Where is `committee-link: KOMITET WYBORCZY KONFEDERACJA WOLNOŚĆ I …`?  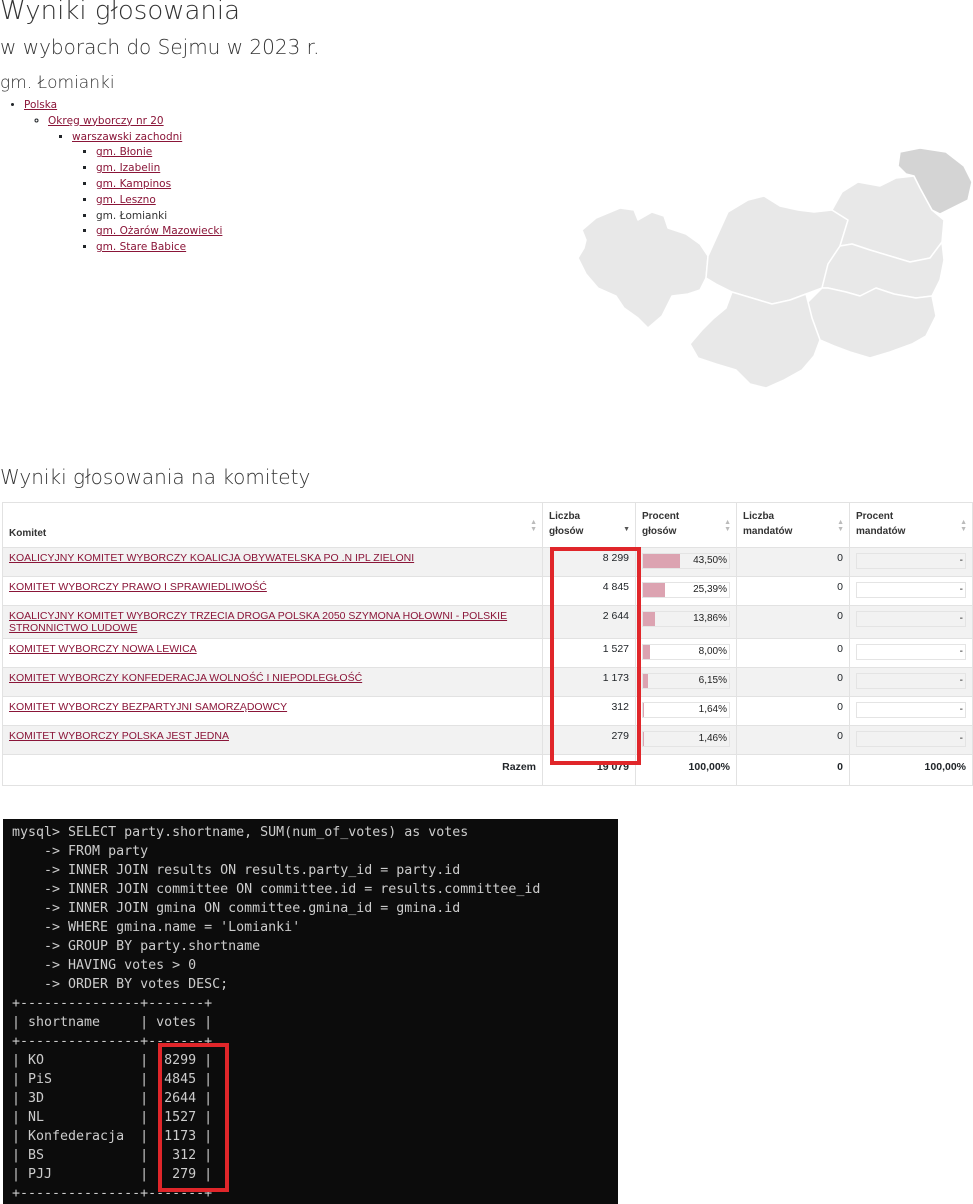
committee-link: KOMITET WYBORCZY KONFEDERACJA WOLNOŚĆ I … is located at coordinates (185, 678).